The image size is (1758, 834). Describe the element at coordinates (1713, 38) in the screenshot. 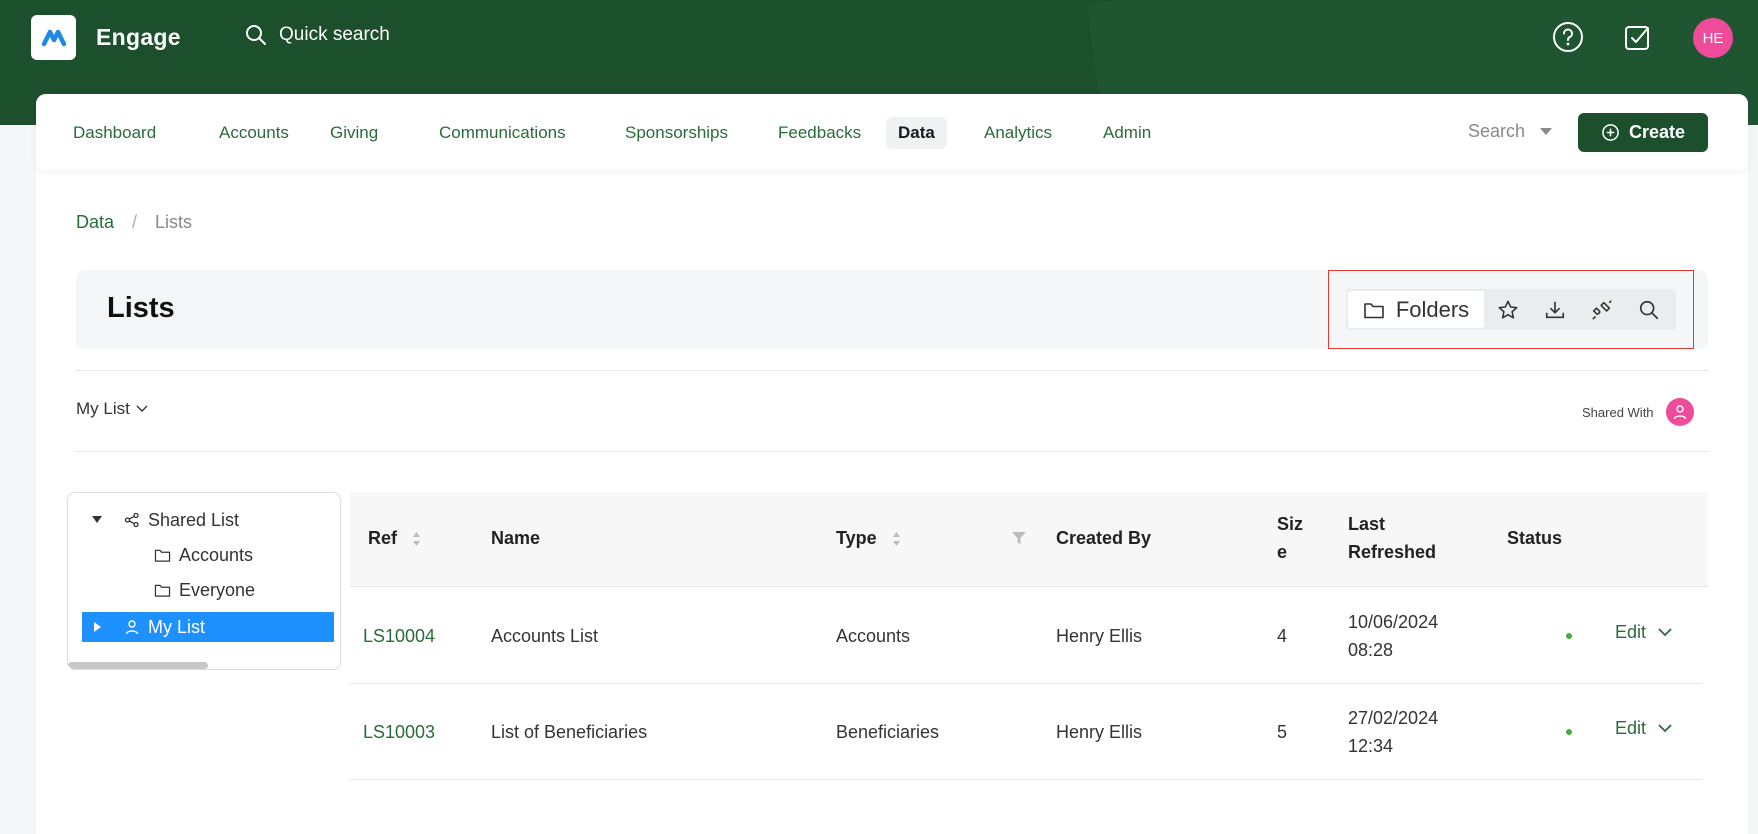

I see `user-avatar: HE` at that location.